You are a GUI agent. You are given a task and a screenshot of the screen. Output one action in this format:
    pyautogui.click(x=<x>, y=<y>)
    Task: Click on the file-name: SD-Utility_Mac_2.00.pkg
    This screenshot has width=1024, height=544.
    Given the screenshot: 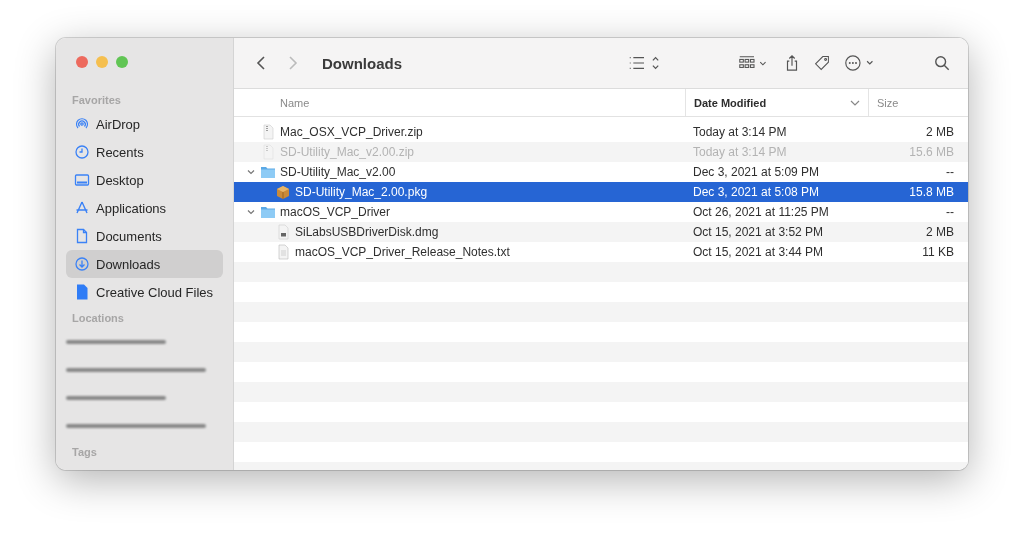 What is the action you would take?
    pyautogui.click(x=361, y=192)
    